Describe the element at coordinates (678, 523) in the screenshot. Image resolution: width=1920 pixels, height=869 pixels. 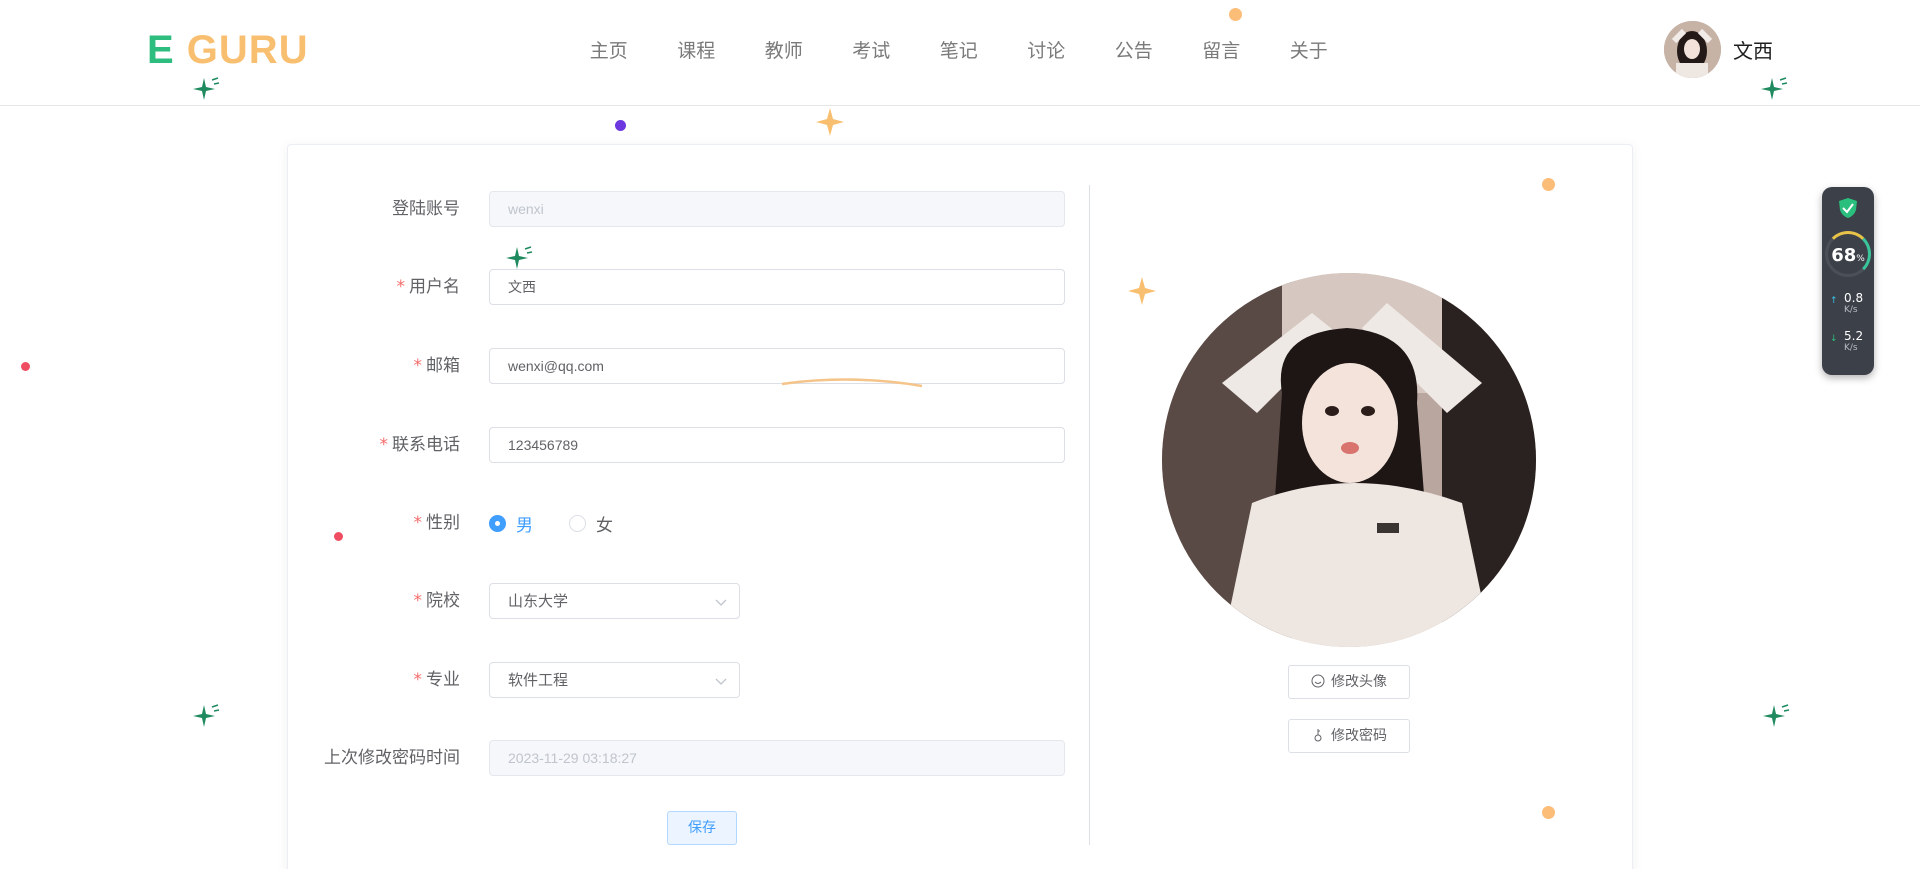
I see `gender-row: * 性别 男 女` at that location.